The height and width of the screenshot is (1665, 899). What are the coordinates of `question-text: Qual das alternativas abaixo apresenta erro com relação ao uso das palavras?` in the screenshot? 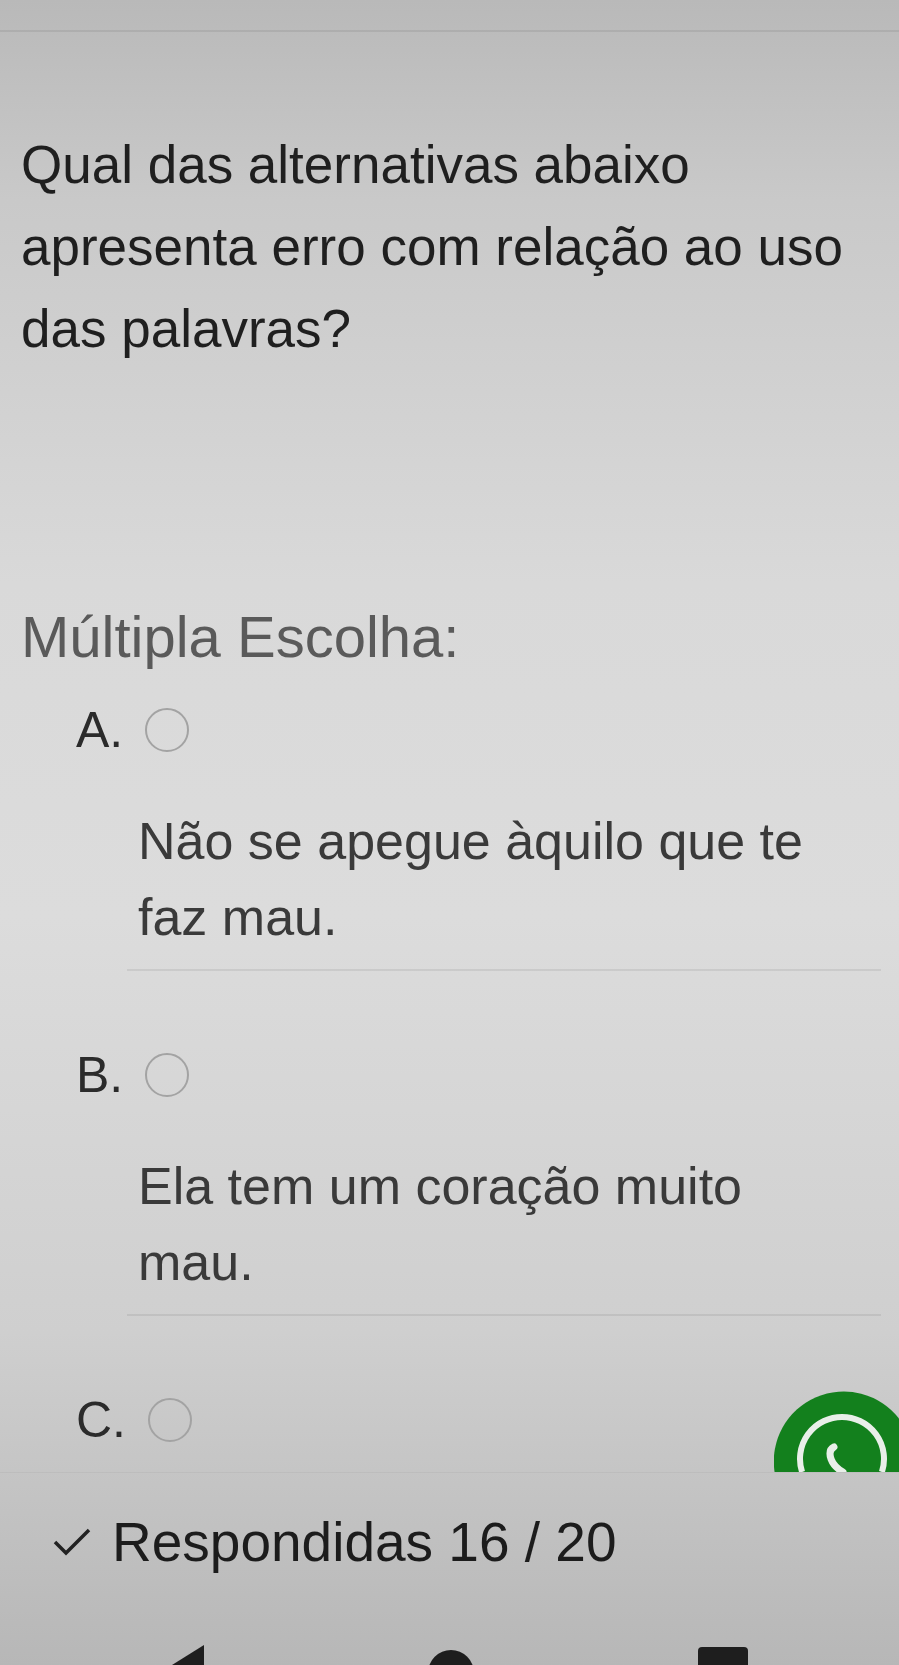 It's located at (432, 247).